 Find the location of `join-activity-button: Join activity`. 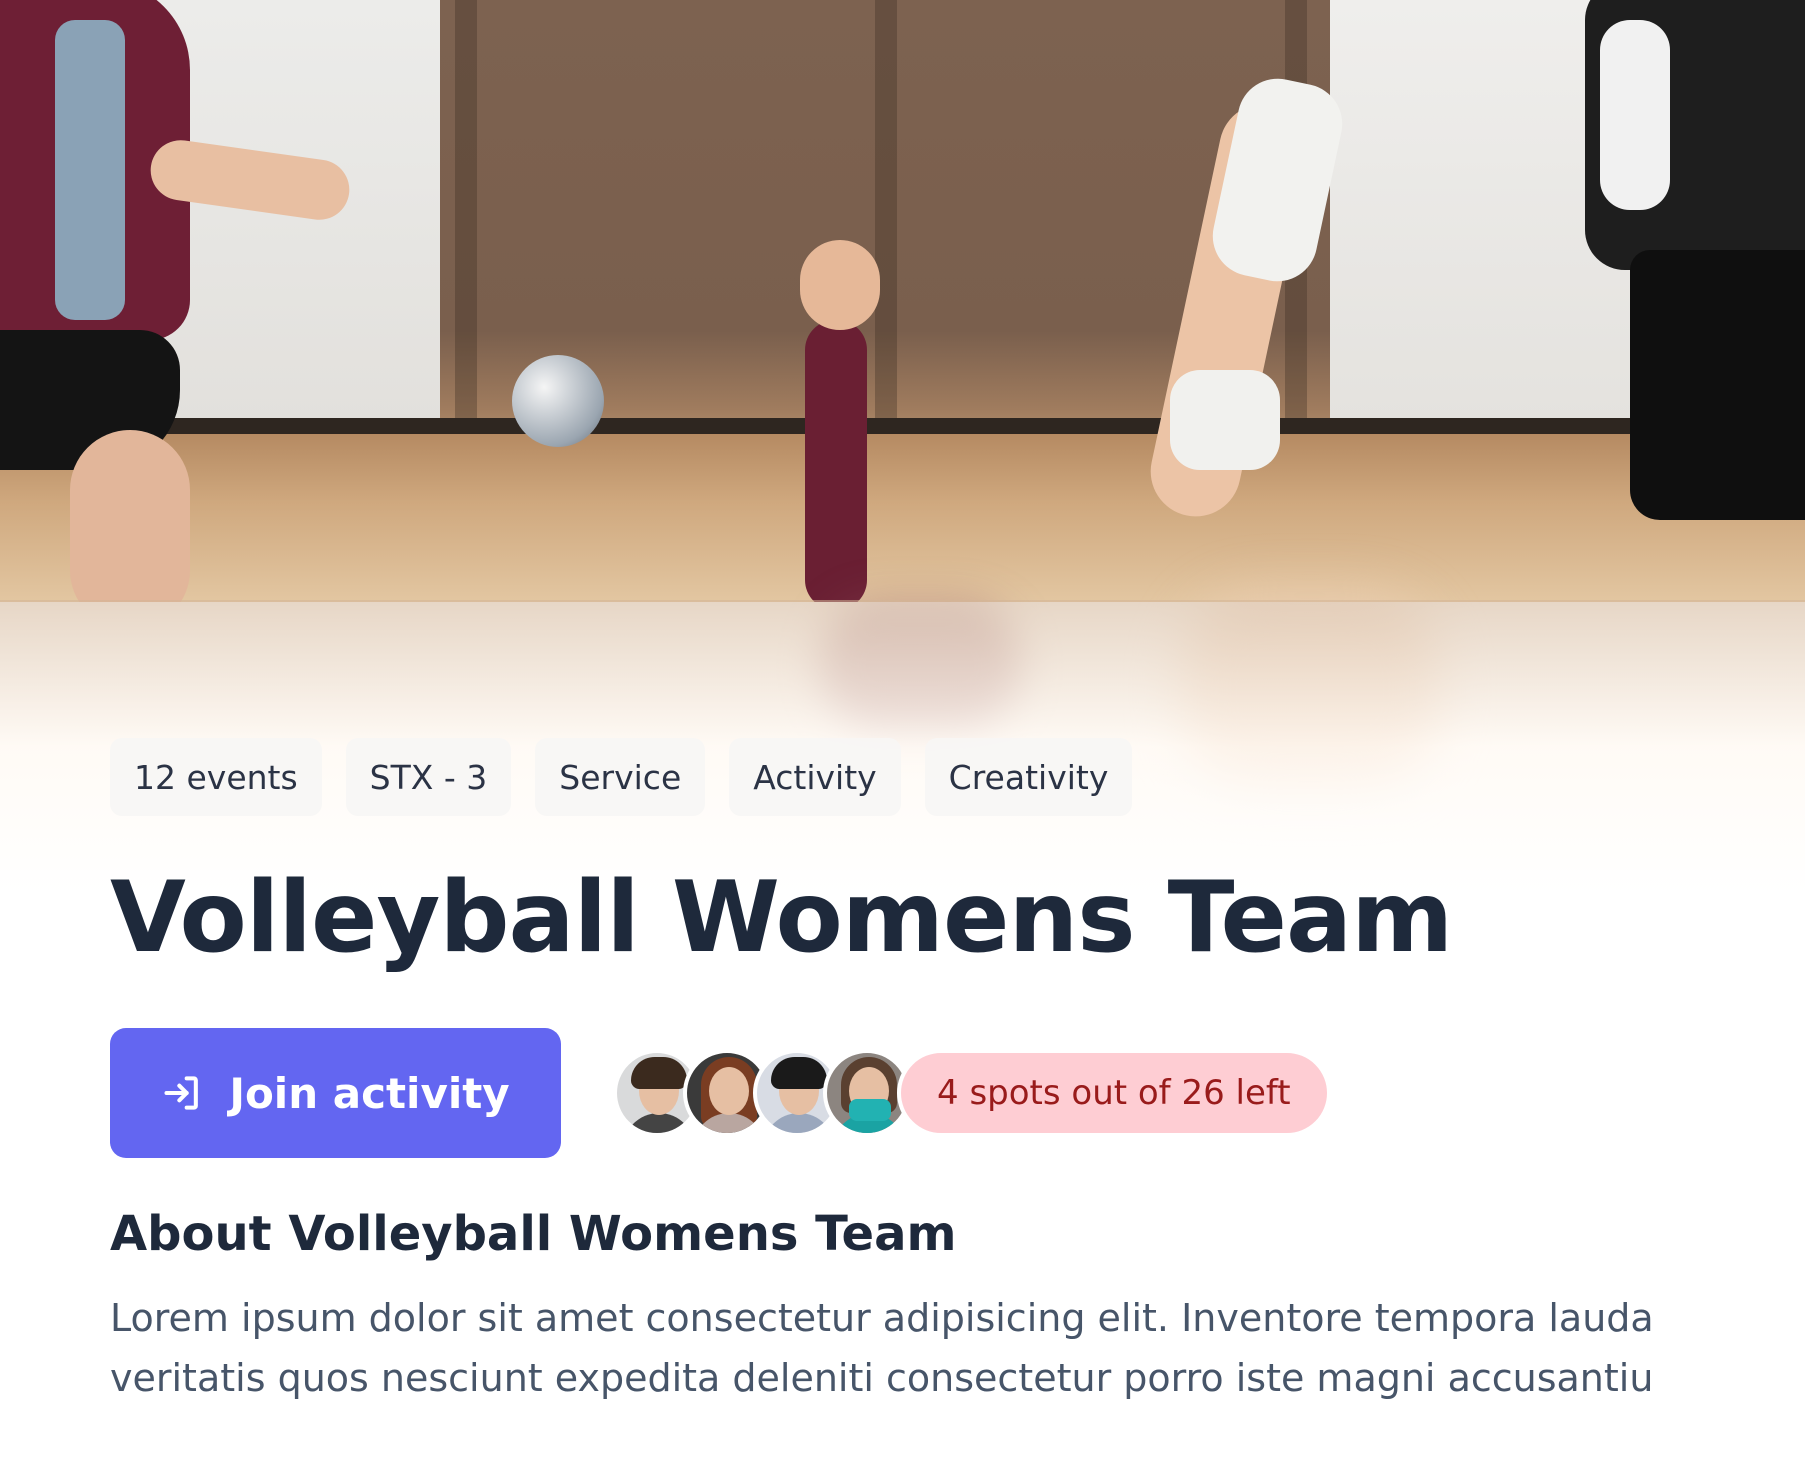

join-activity-button: Join activity is located at coordinates (335, 1093).